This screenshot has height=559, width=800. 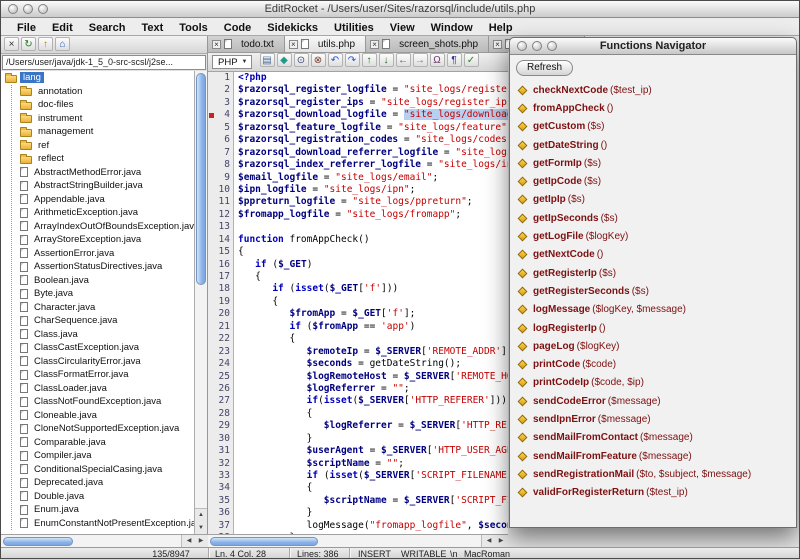 What do you see at coordinates (656, 328) in the screenshot?
I see `function-item: logRegisterIp()` at bounding box center [656, 328].